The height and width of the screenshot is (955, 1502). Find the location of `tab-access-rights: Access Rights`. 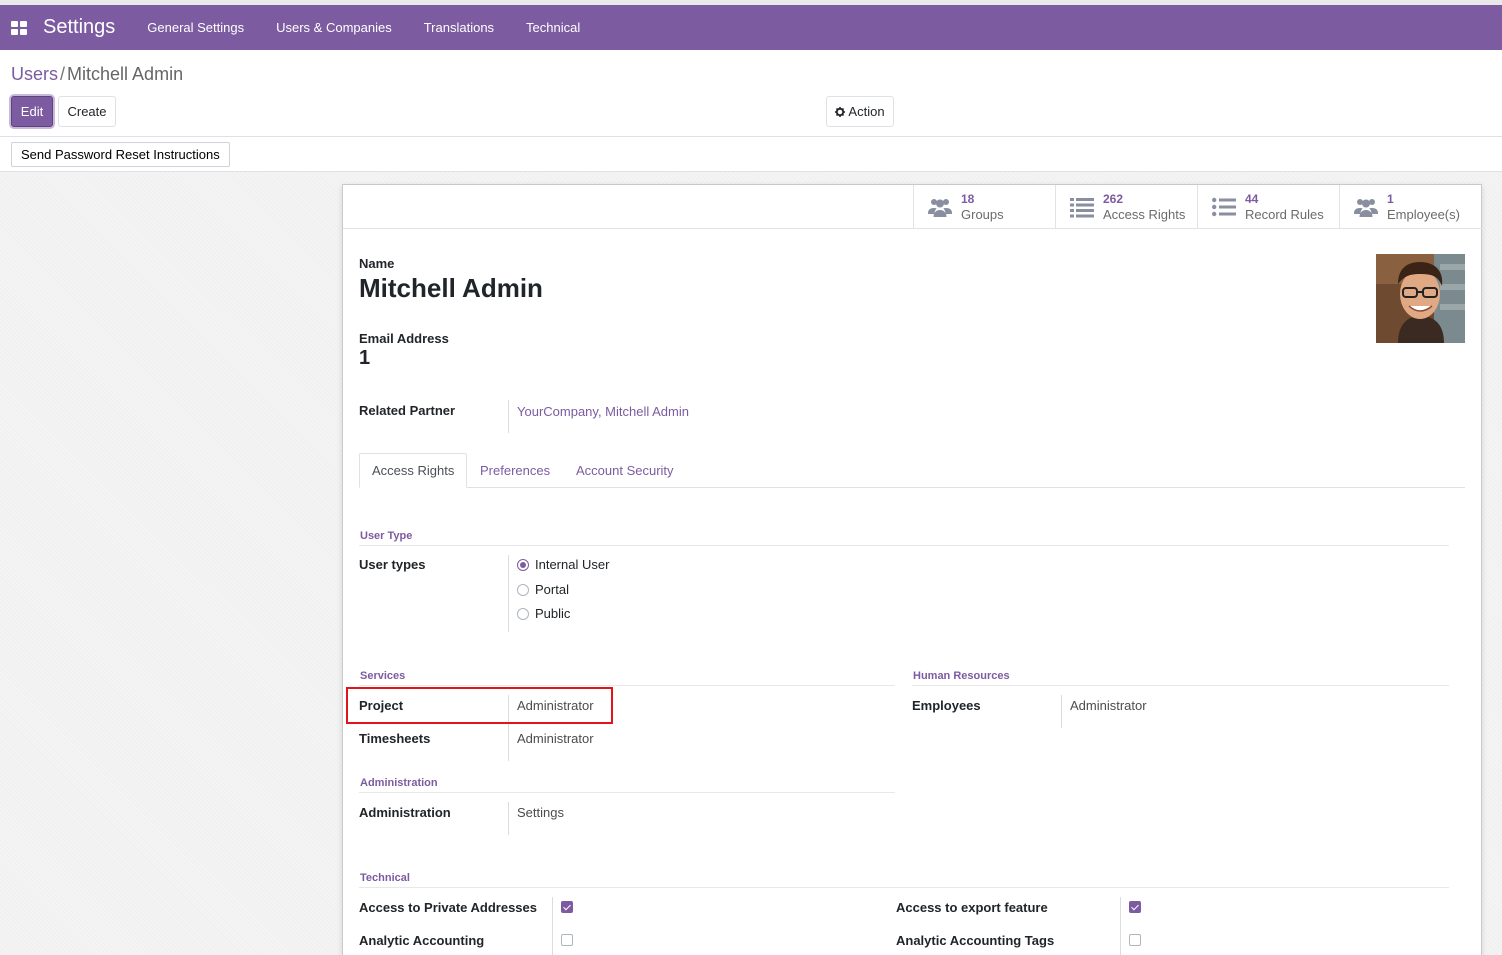

tab-access-rights: Access Rights is located at coordinates (413, 470).